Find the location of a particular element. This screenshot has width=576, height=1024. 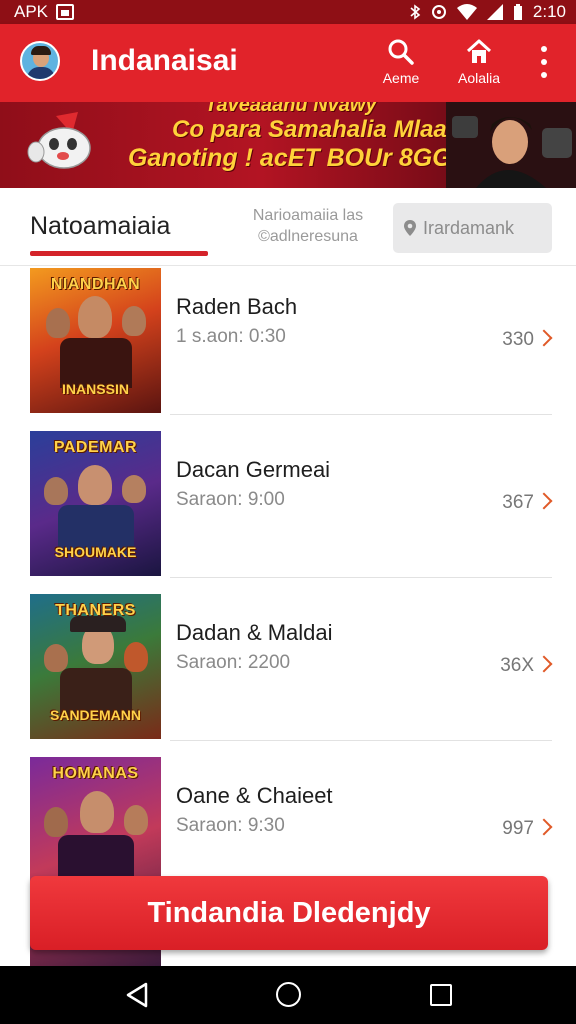

status-bar: APK 2:10 is located at coordinates (288, 12).